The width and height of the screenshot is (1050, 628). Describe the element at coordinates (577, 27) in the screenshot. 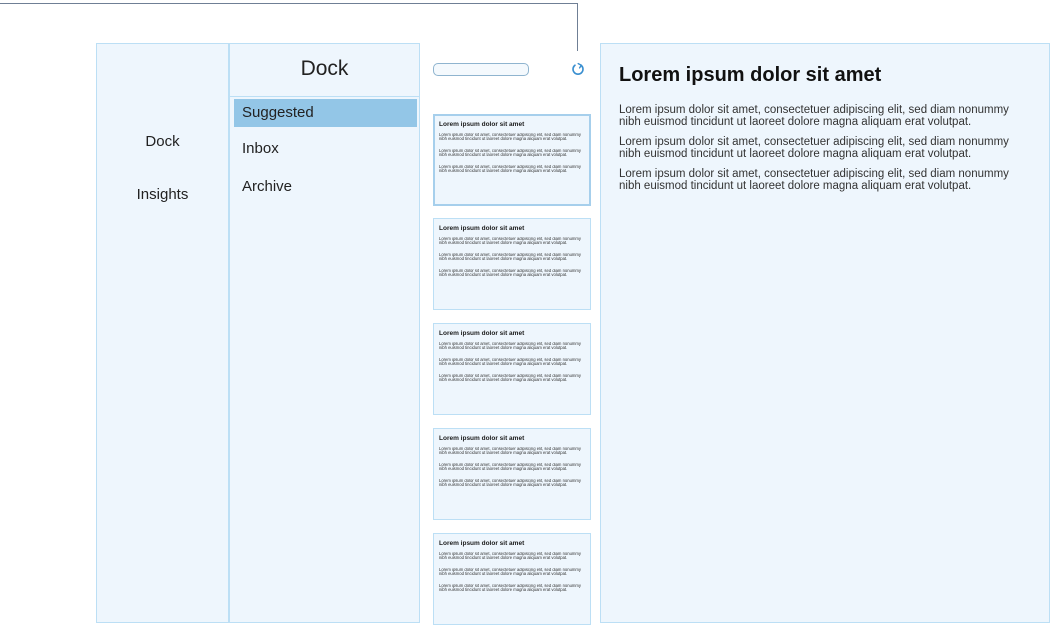

I see `connector-line-vertical` at that location.